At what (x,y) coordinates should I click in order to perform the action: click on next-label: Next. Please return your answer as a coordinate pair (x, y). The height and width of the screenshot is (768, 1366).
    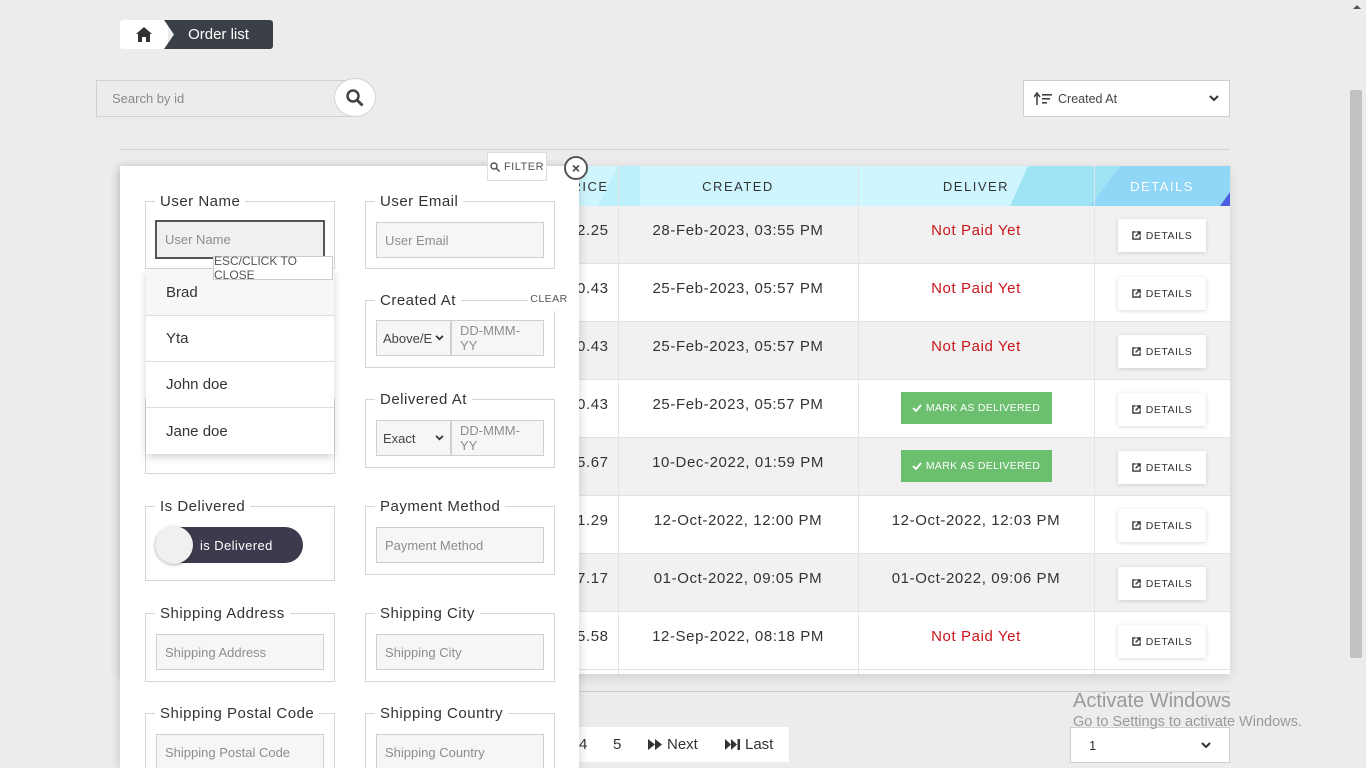
    Looking at the image, I should click on (682, 744).